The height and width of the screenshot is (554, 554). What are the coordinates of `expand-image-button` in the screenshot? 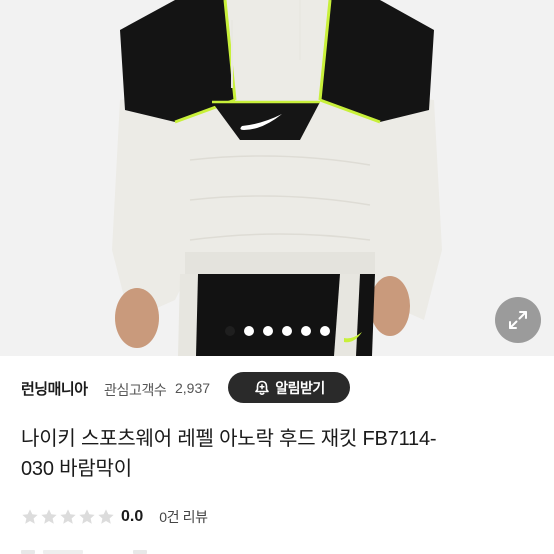 It's located at (518, 320).